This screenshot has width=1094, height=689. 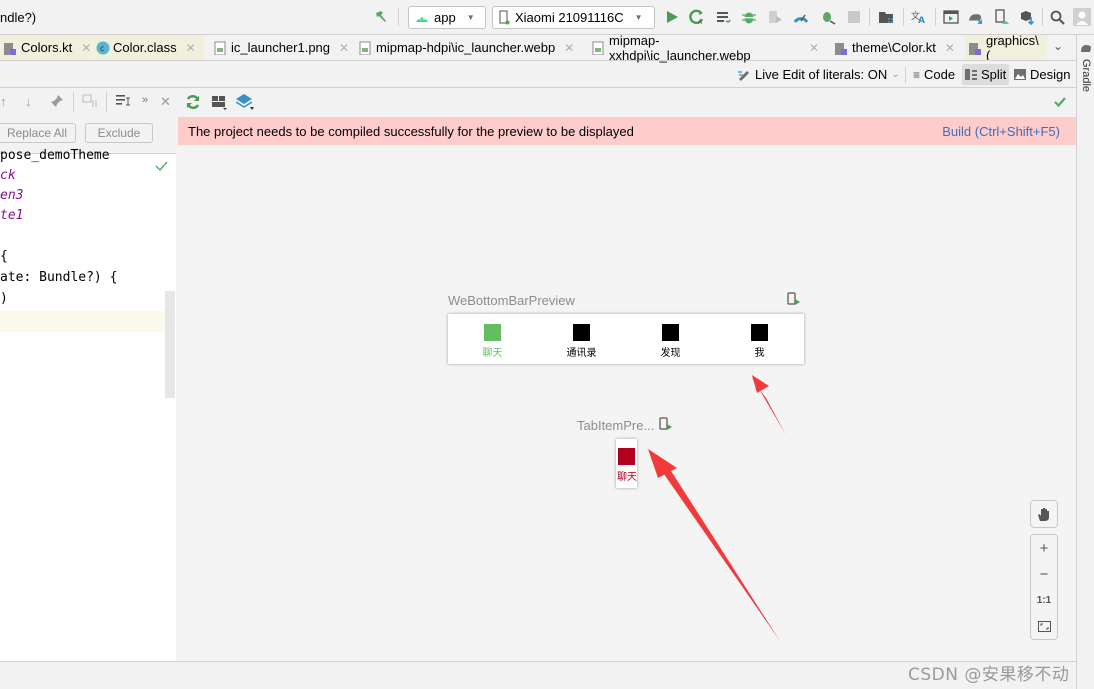 I want to click on code-line: te1, so click(x=12, y=215).